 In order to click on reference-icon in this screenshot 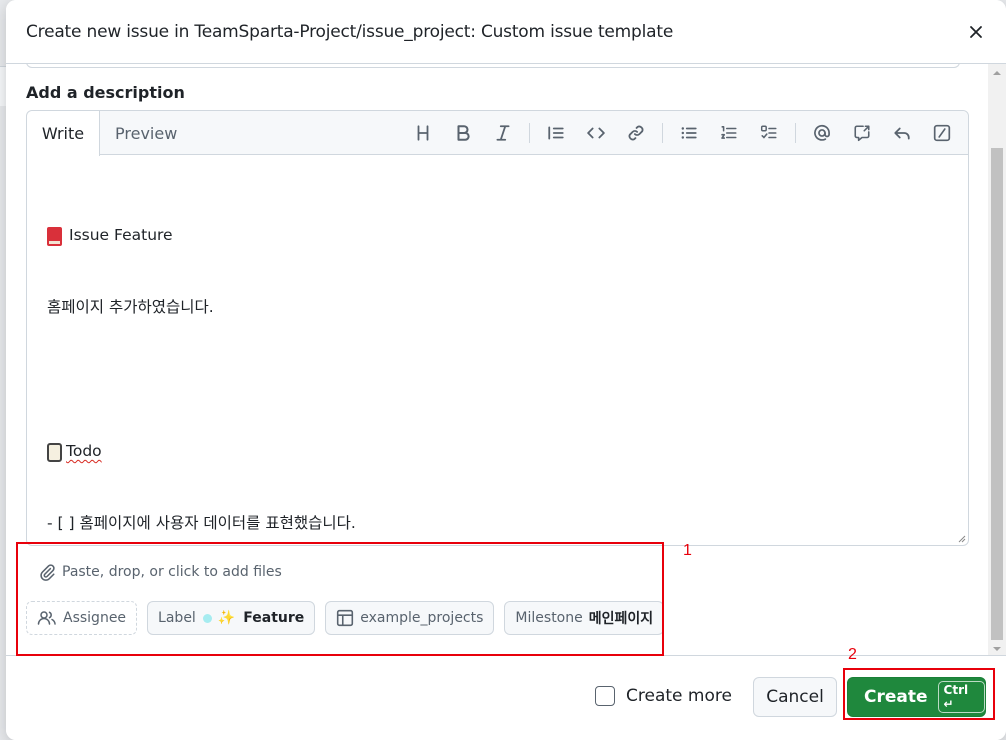, I will do `click(862, 133)`.